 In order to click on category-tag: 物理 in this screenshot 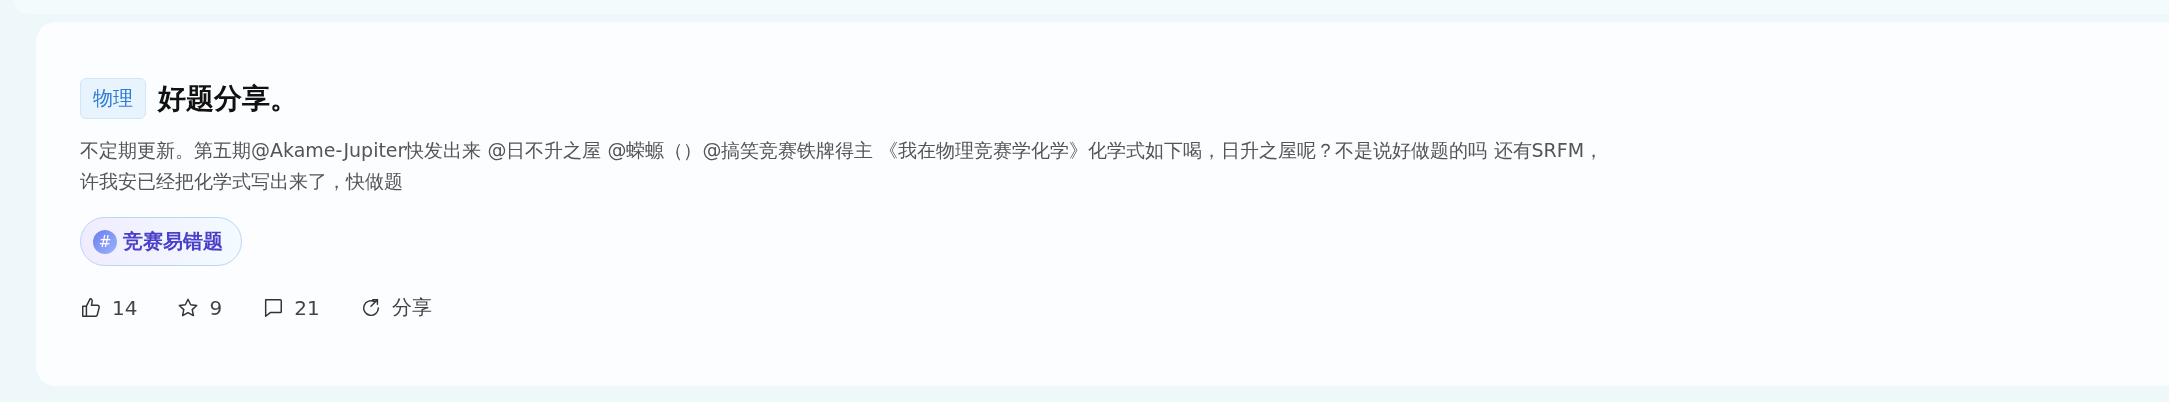, I will do `click(113, 98)`.